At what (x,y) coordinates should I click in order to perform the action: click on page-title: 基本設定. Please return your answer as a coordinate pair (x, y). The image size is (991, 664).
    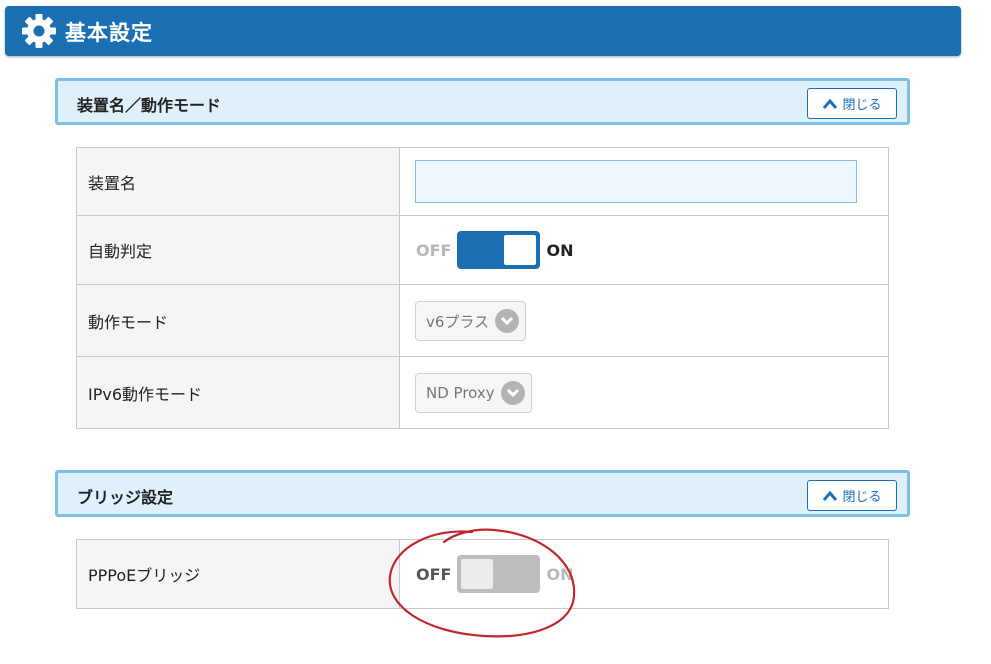
    Looking at the image, I should click on (109, 33).